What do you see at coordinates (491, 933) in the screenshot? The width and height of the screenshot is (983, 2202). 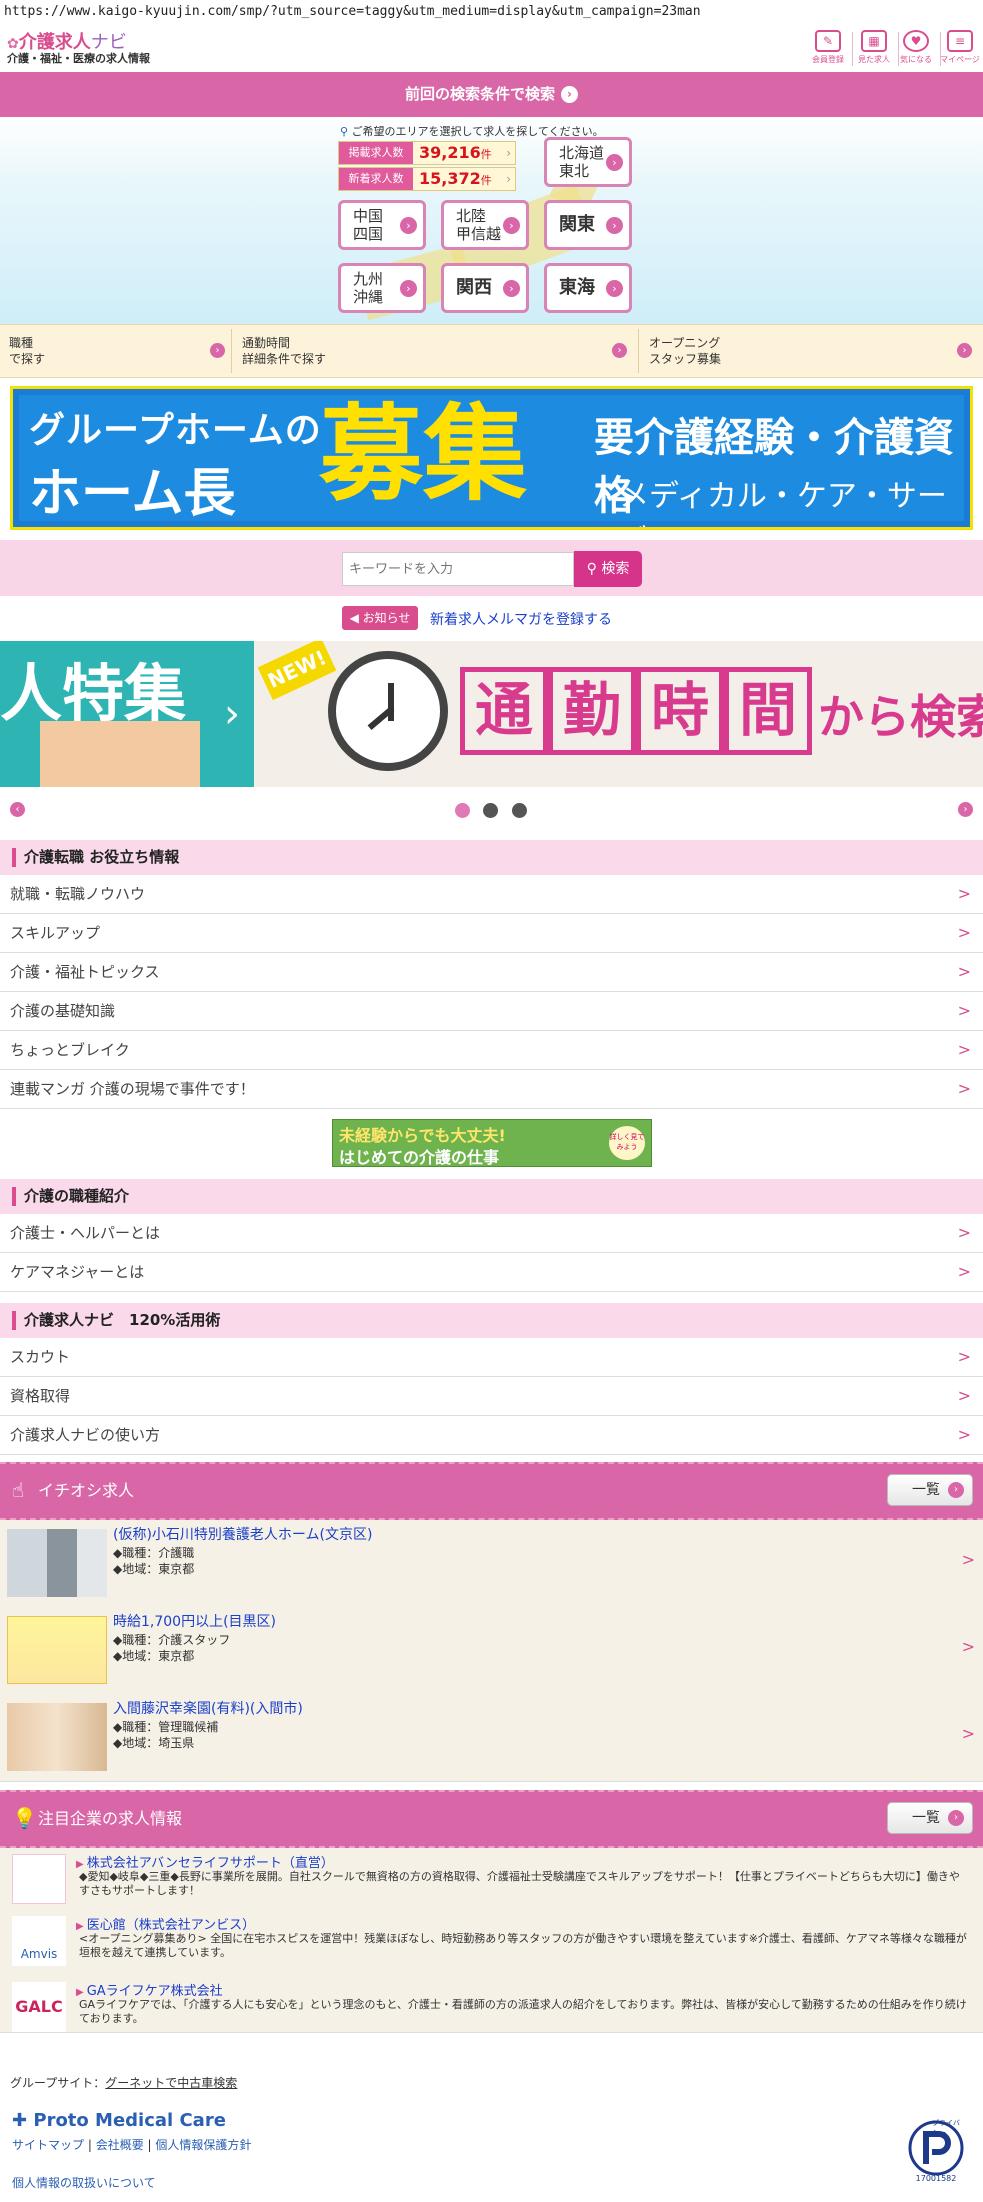 I see `list-item: スキルアップ >` at bounding box center [491, 933].